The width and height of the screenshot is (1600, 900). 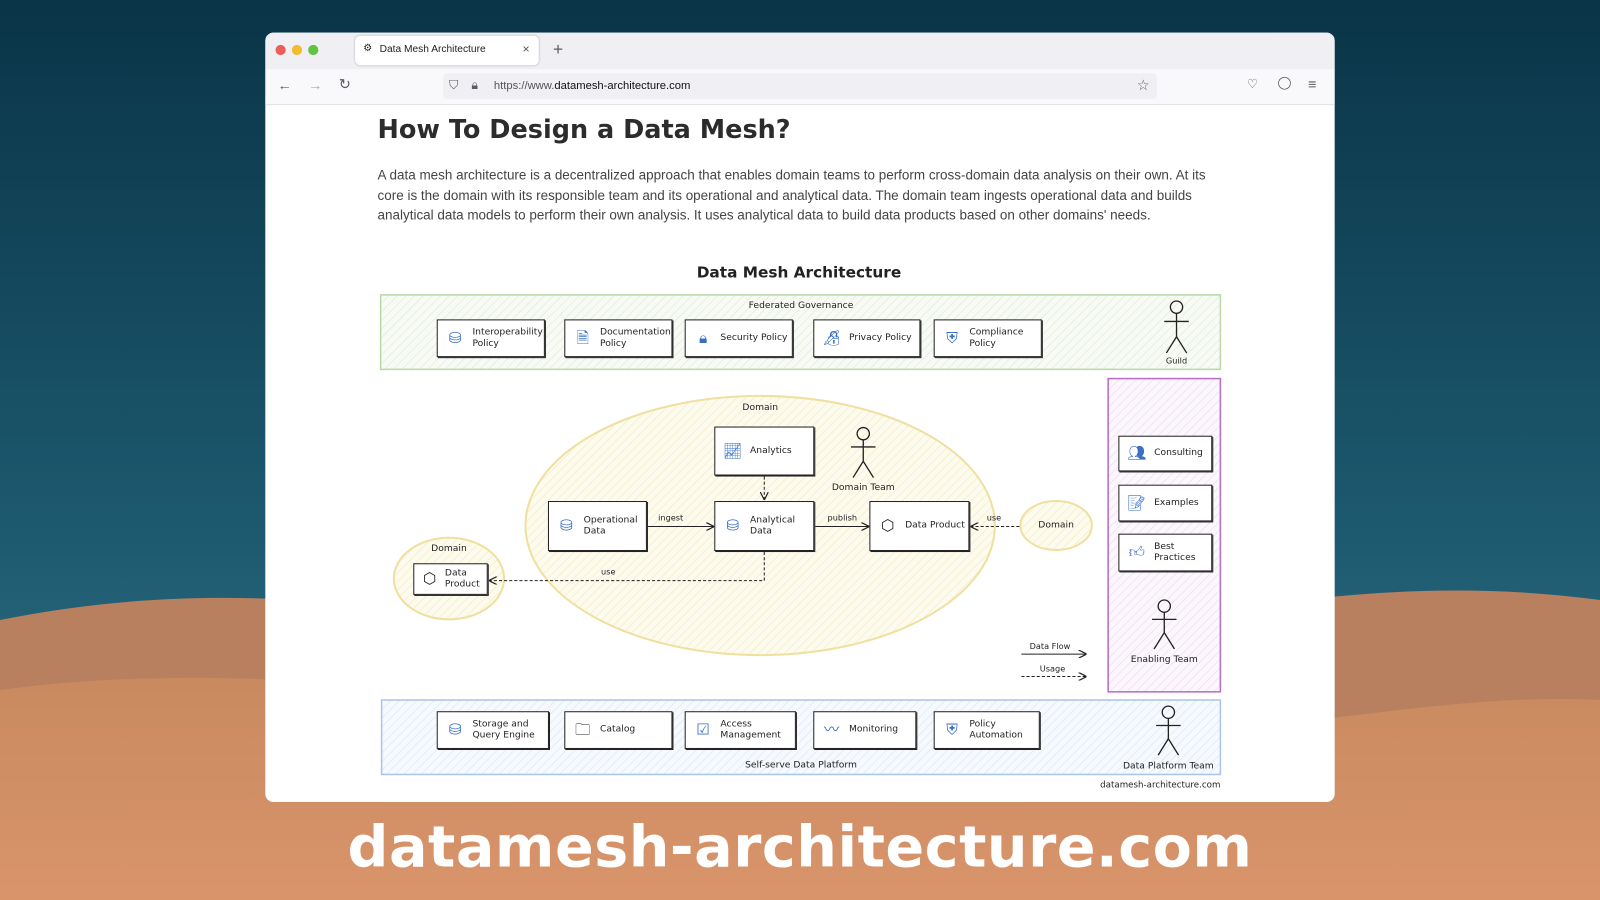 What do you see at coordinates (863, 487) in the screenshot?
I see `domain-team-label: Domain Team` at bounding box center [863, 487].